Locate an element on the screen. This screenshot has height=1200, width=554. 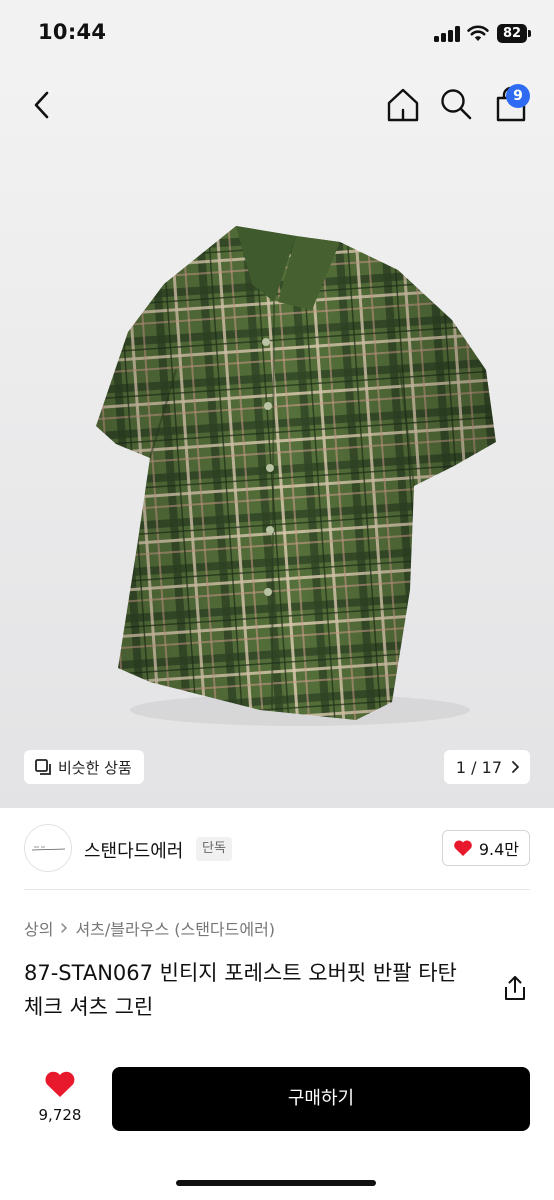
similar-products-label: 비슷한 상품 is located at coordinates (95, 767).